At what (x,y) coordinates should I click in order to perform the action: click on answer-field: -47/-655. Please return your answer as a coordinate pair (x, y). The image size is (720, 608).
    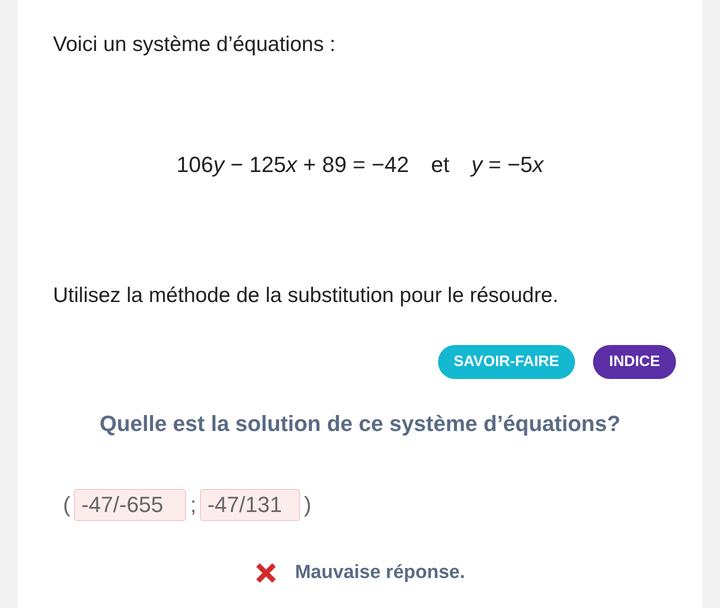
    Looking at the image, I should click on (130, 504).